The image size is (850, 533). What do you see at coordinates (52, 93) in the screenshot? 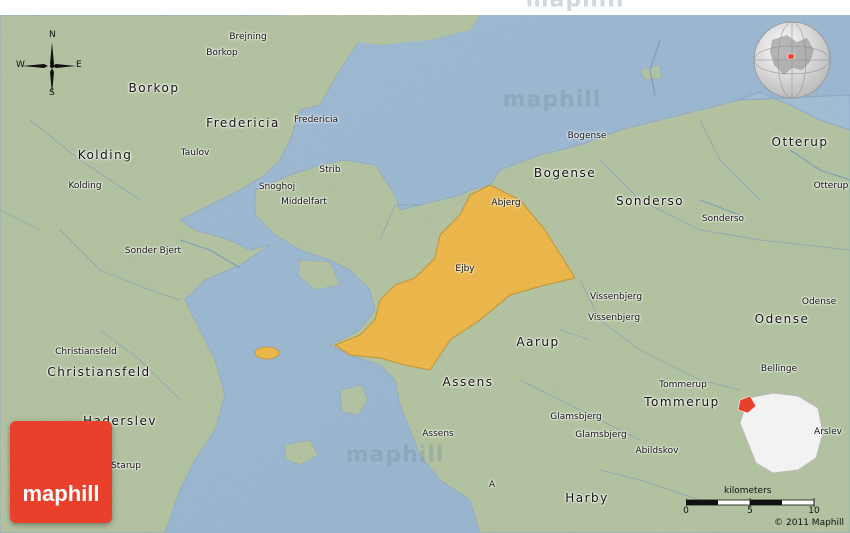
I see `compass-south: S` at bounding box center [52, 93].